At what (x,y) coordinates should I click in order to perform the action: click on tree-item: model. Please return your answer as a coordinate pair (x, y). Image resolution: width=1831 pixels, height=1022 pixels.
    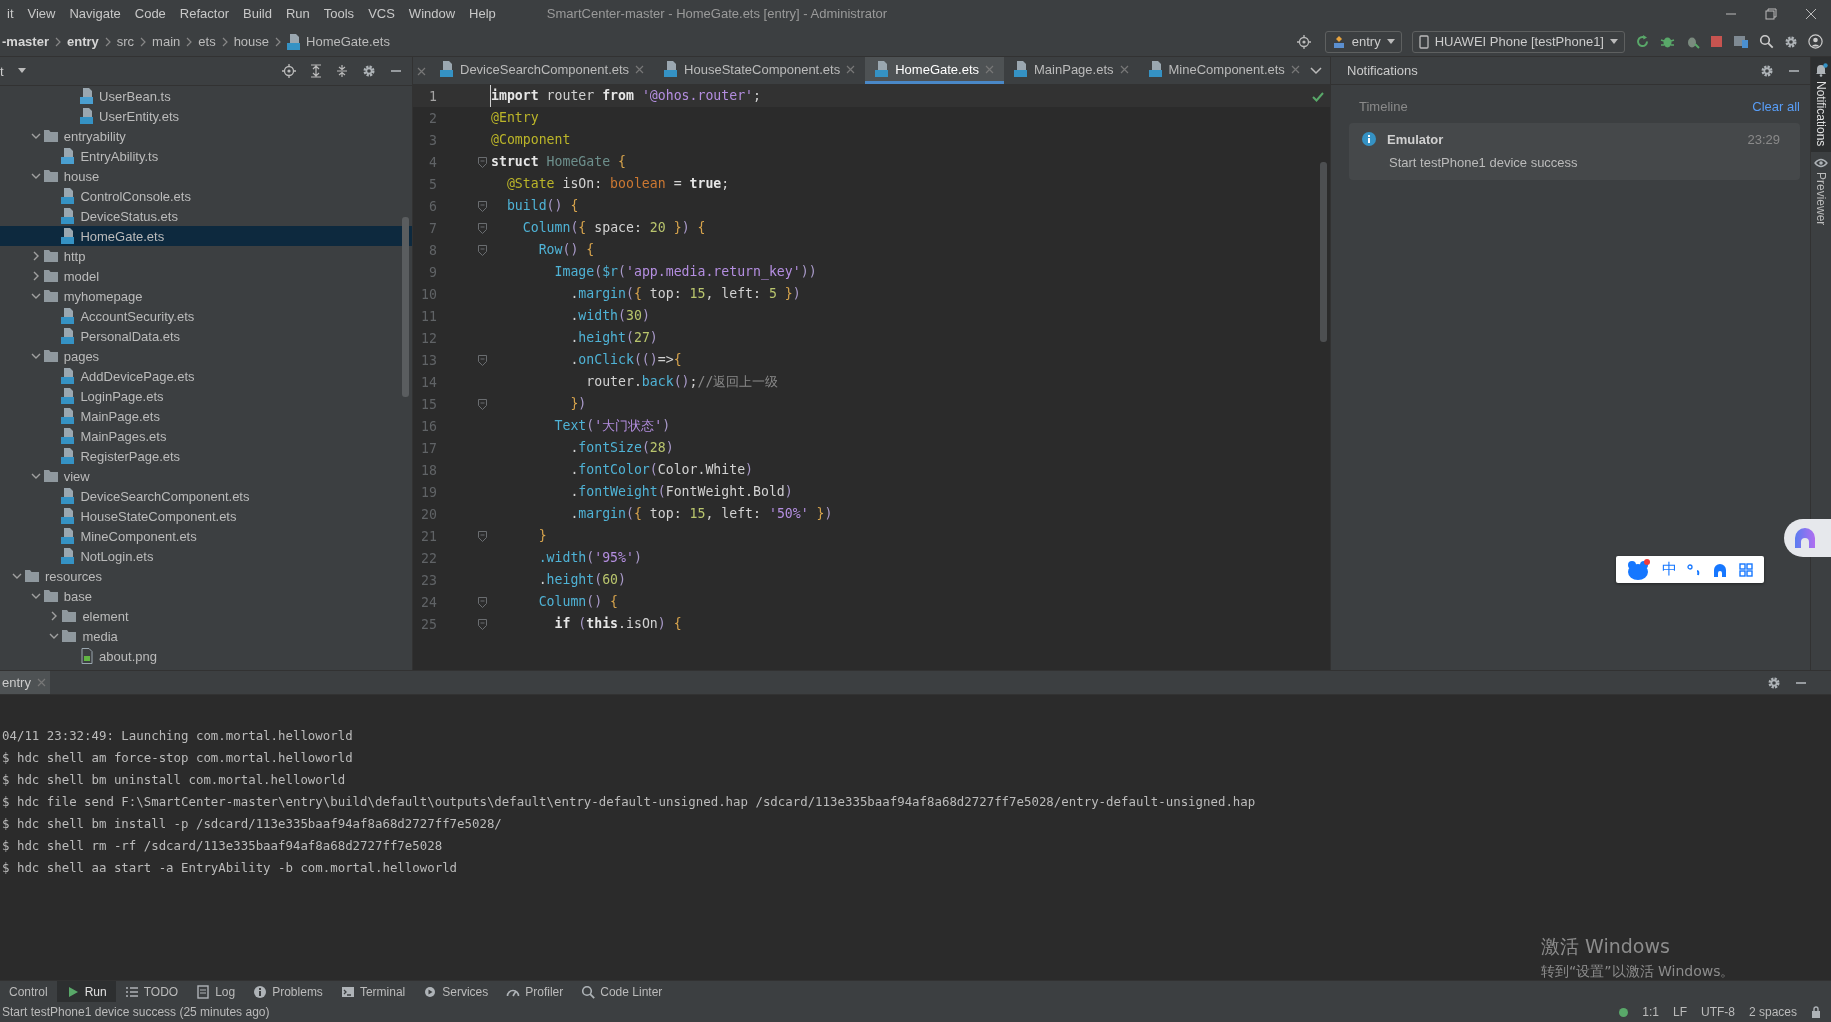
    Looking at the image, I should click on (206, 276).